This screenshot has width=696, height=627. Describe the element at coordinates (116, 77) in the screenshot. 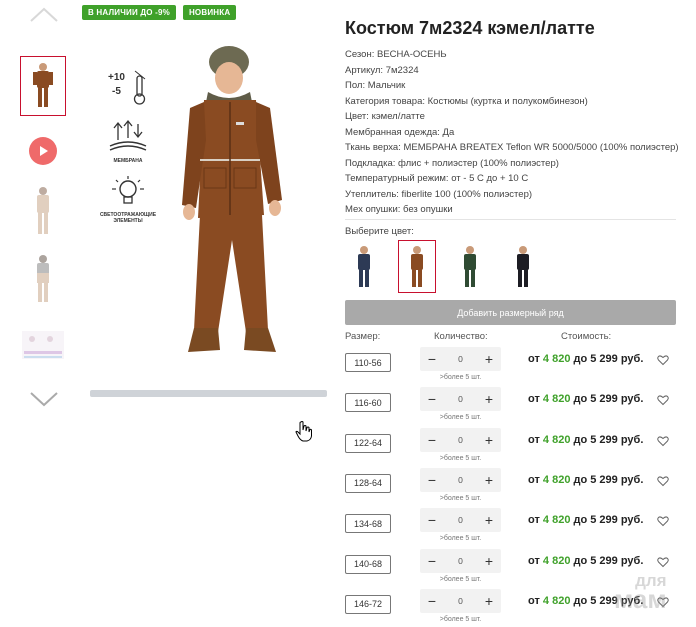

I see `temperature-max-label: +10` at that location.